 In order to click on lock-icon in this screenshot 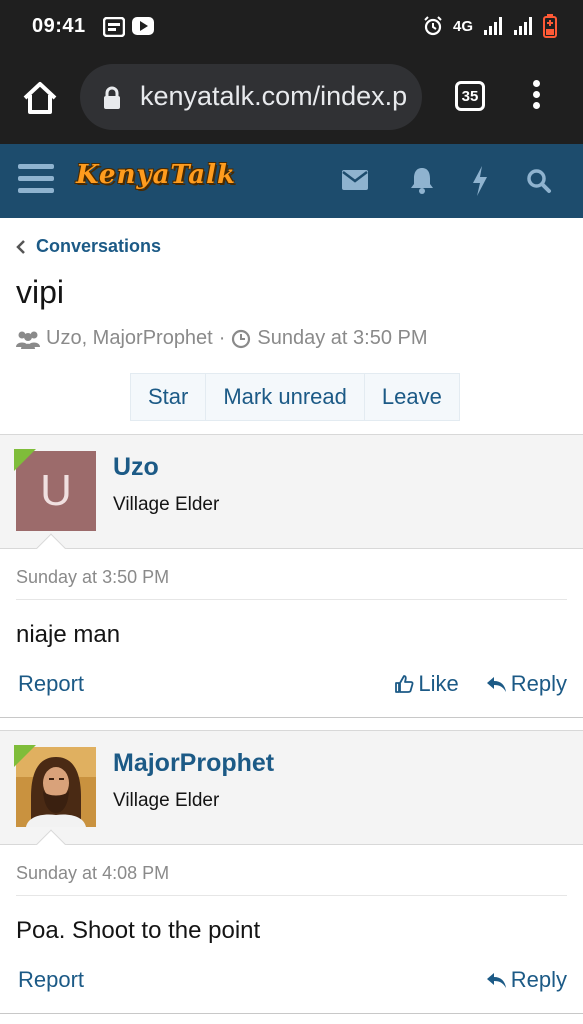, I will do `click(112, 97)`.